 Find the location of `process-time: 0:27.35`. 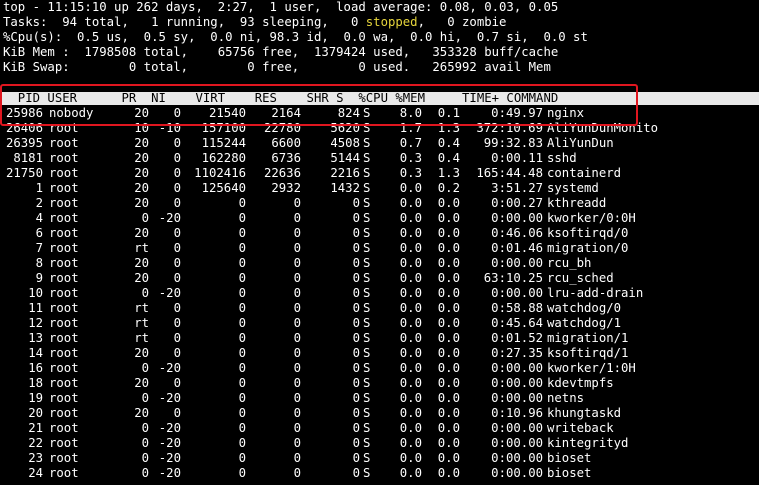

process-time: 0:27.35 is located at coordinates (517, 353).